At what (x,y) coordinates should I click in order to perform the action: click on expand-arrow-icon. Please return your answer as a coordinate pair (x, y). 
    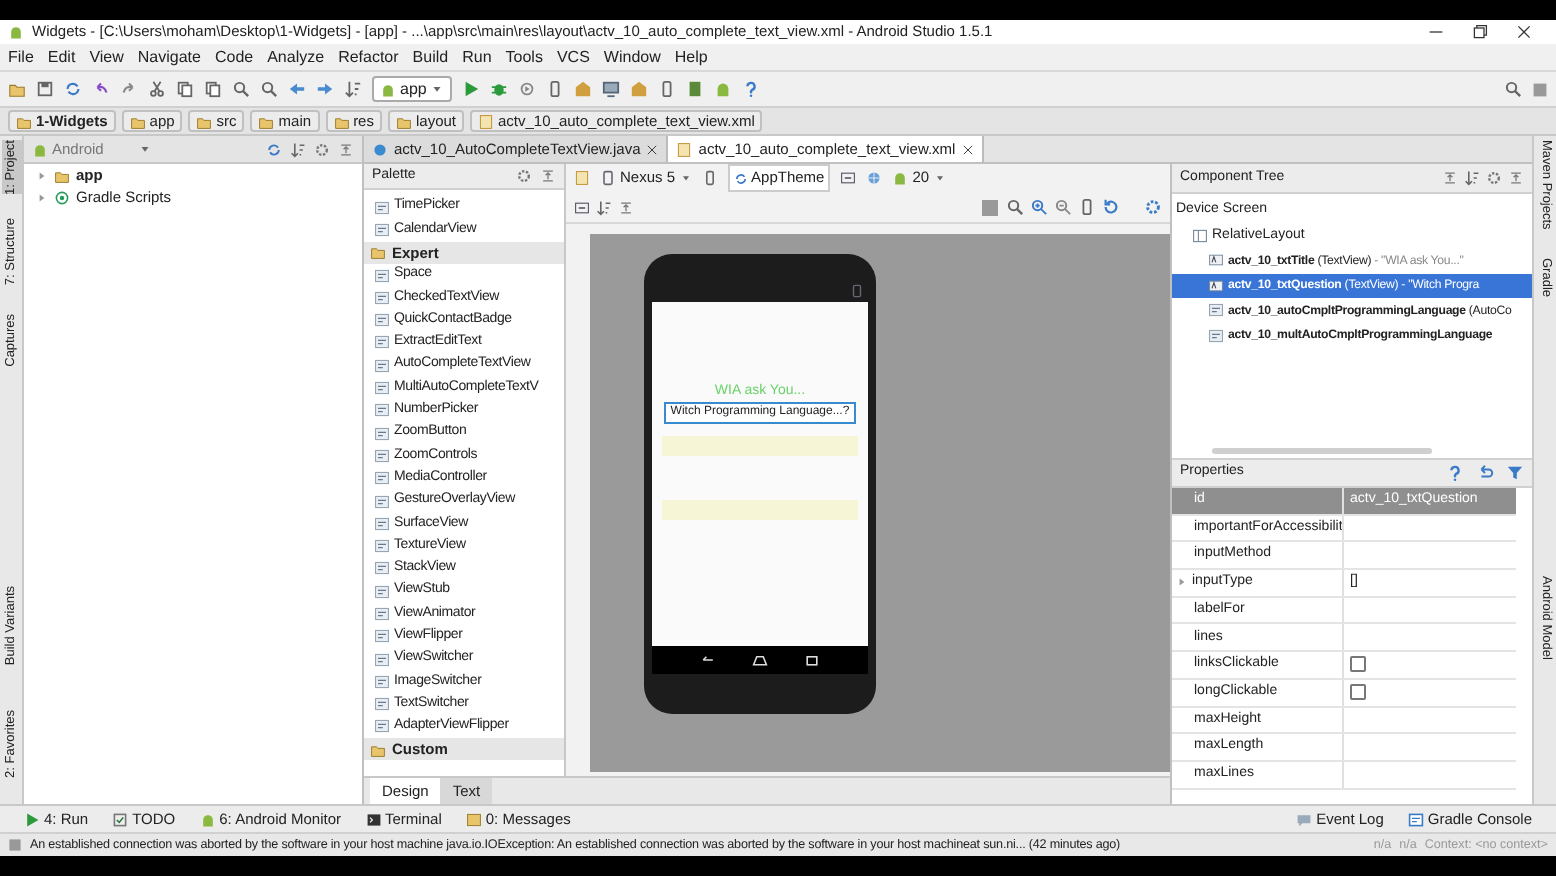
    Looking at the image, I should click on (1182, 582).